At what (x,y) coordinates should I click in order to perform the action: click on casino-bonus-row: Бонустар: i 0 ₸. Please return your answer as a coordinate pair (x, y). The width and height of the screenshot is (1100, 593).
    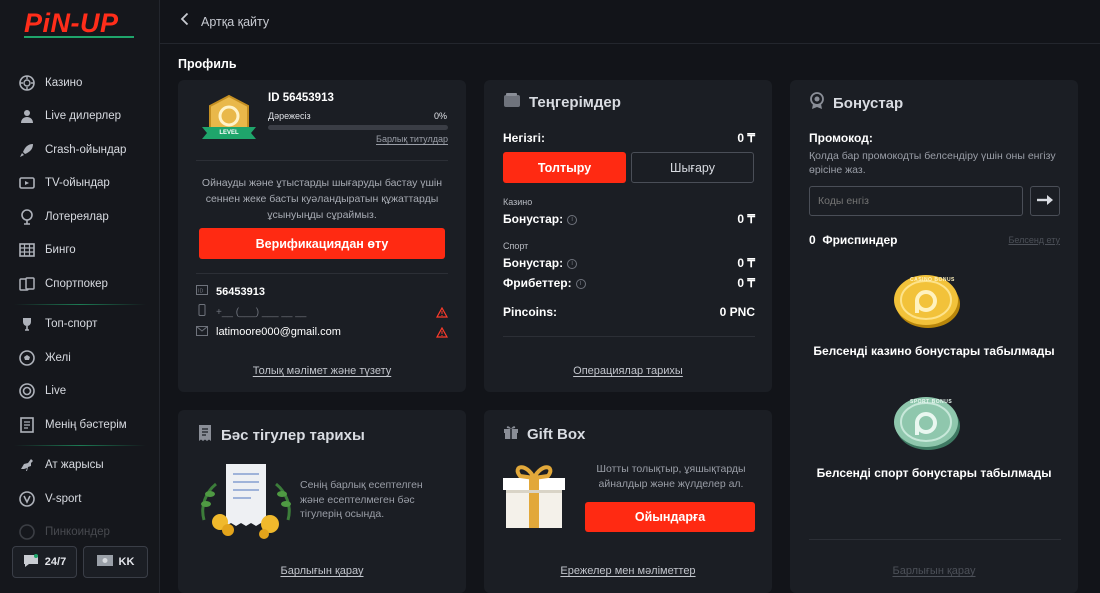
    Looking at the image, I should click on (629, 219).